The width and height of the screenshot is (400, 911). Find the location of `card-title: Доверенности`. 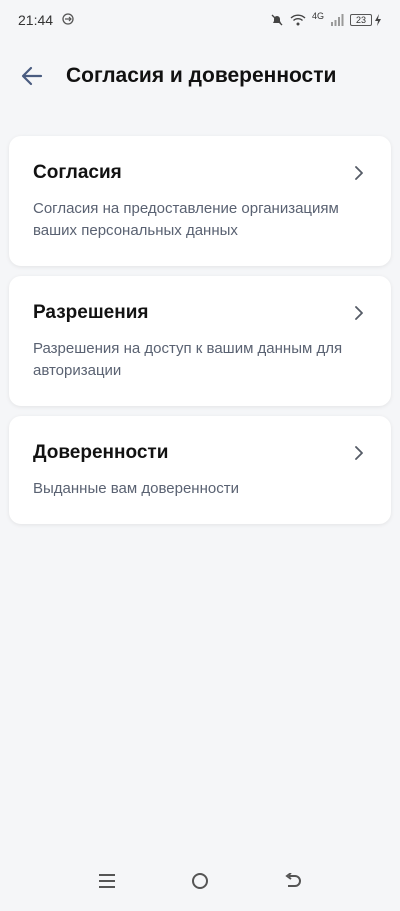

card-title: Доверенности is located at coordinates (101, 452).